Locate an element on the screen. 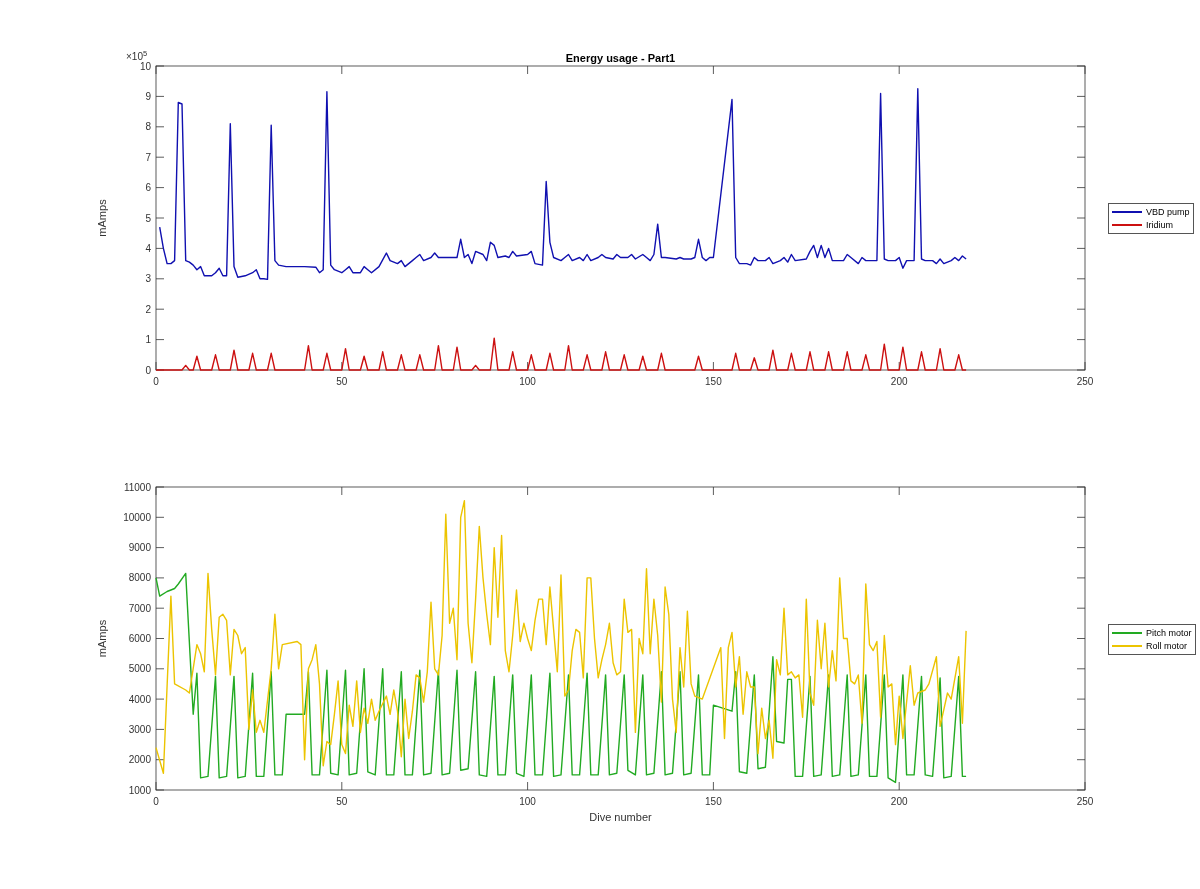  chart-title: Energy usage - Part1 is located at coordinates (620, 58).